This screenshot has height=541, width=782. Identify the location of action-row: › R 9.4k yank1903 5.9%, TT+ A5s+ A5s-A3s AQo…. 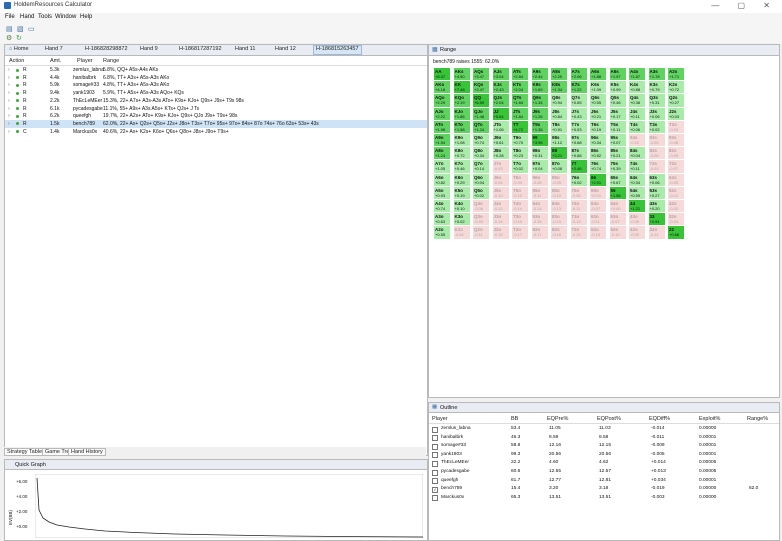
(216, 93).